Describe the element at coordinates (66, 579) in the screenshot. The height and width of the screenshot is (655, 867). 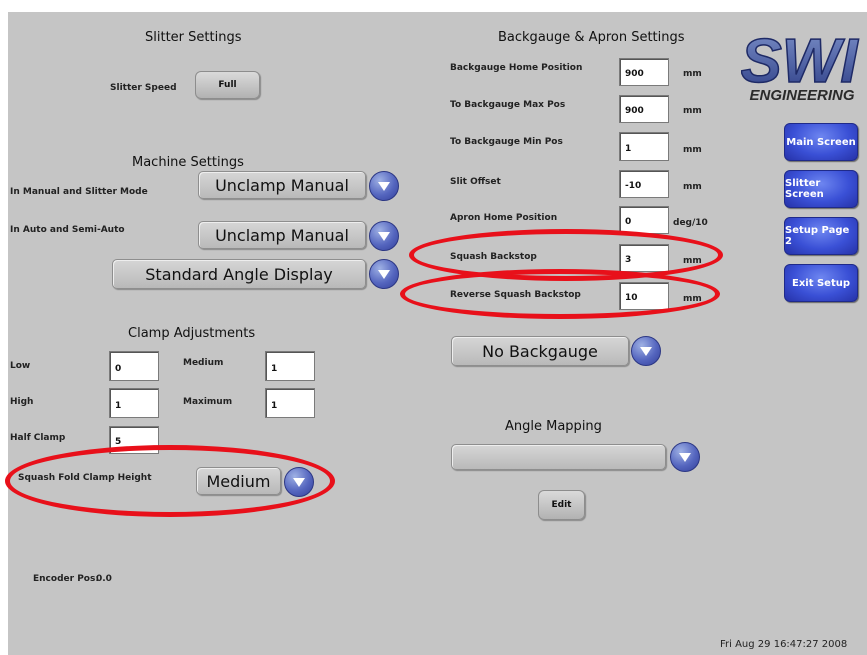
I see `encoder-pos-label: Encoder Pos:` at that location.